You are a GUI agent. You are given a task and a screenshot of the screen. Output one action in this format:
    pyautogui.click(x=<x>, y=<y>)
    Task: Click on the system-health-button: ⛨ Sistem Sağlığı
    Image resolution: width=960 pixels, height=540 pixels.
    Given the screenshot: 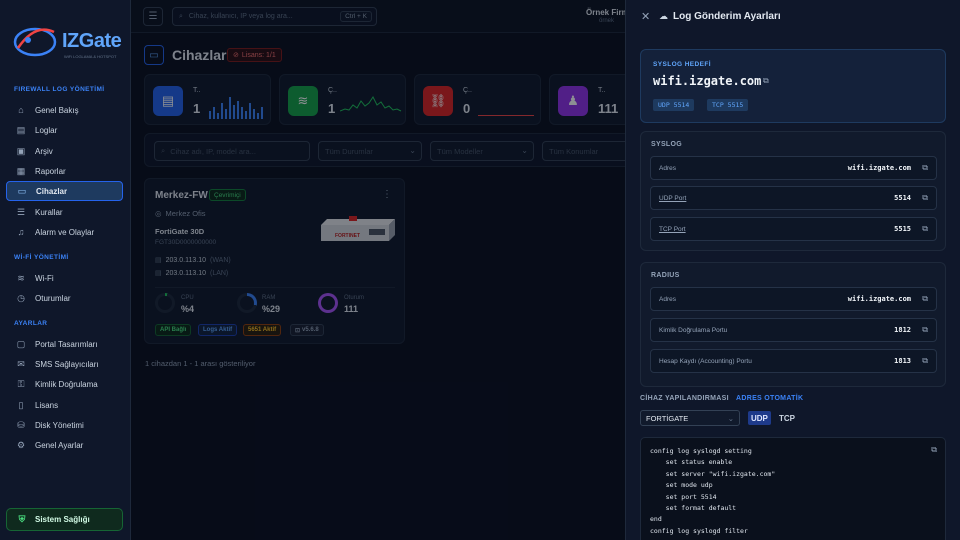 What is the action you would take?
    pyautogui.click(x=64, y=519)
    